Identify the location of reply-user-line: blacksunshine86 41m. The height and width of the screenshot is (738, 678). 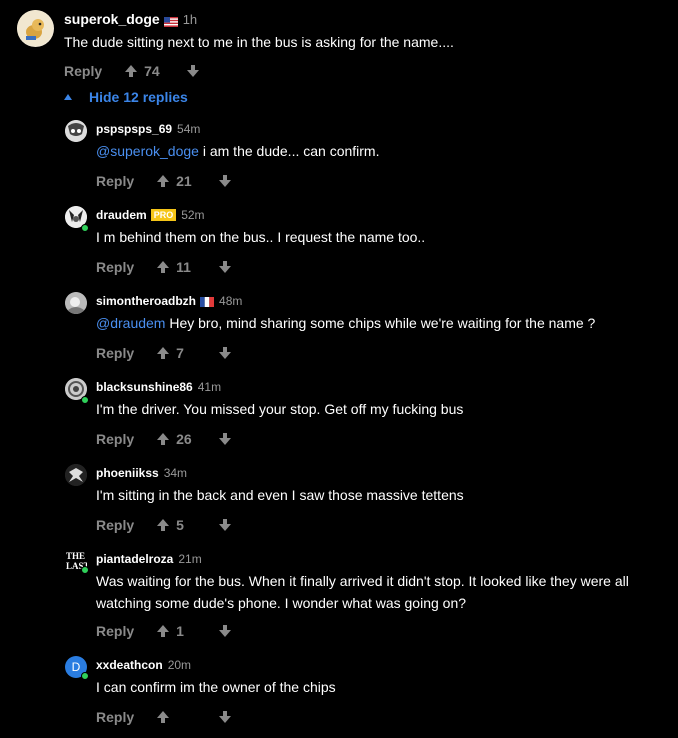
(158, 387).